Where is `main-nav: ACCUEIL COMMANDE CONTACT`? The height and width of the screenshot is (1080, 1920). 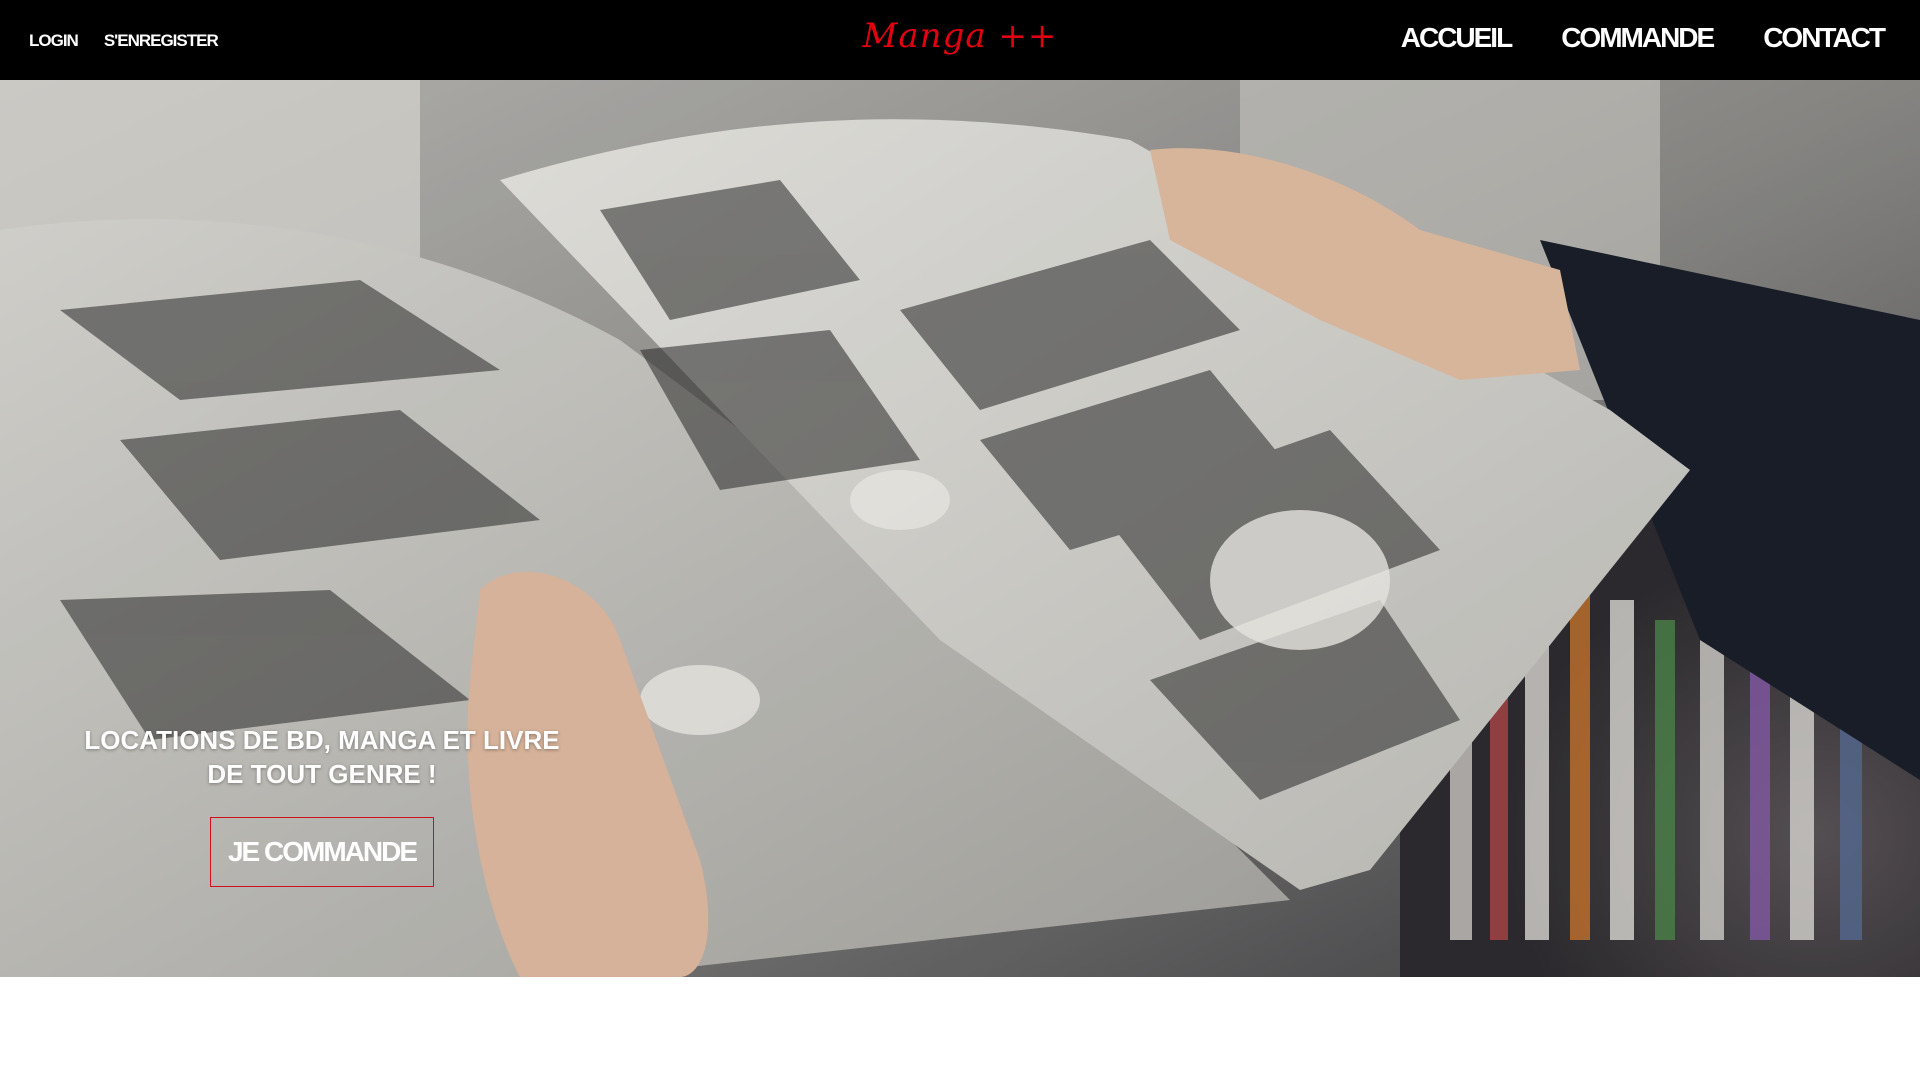 main-nav: ACCUEIL COMMANDE CONTACT is located at coordinates (1643, 38).